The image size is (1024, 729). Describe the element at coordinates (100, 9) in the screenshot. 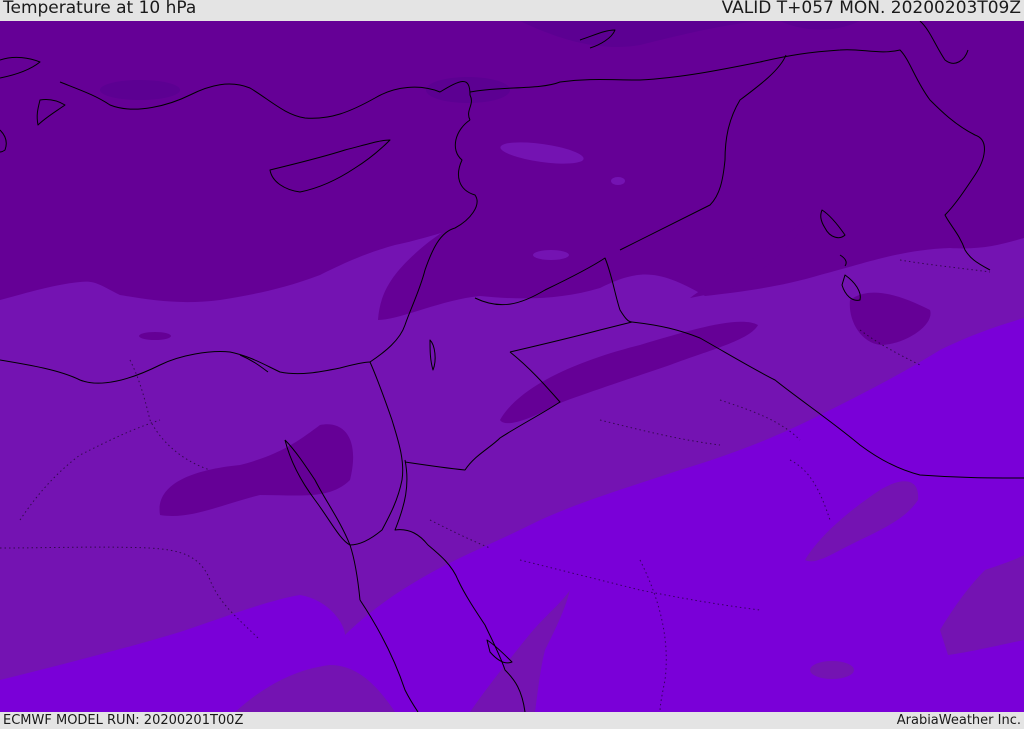

I see `map-title: Temperature at 10 hPa` at that location.